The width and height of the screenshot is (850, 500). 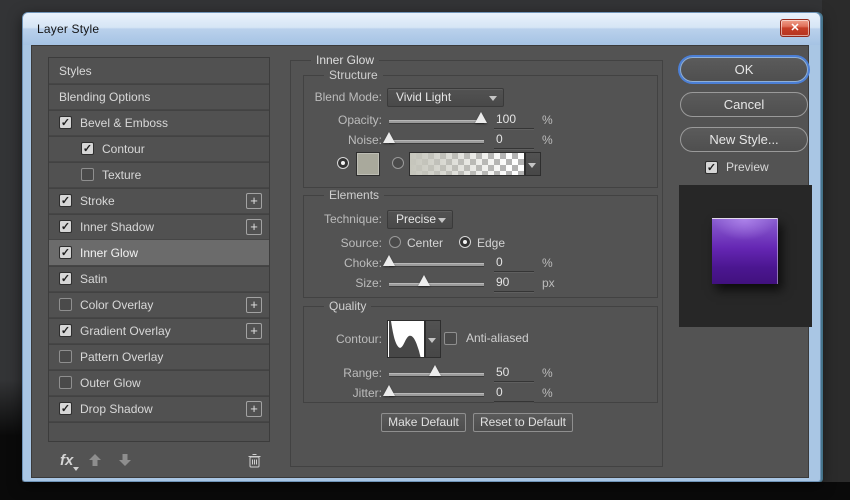 I want to click on sidebar-item-contour: ✓ Contour, so click(x=159, y=149).